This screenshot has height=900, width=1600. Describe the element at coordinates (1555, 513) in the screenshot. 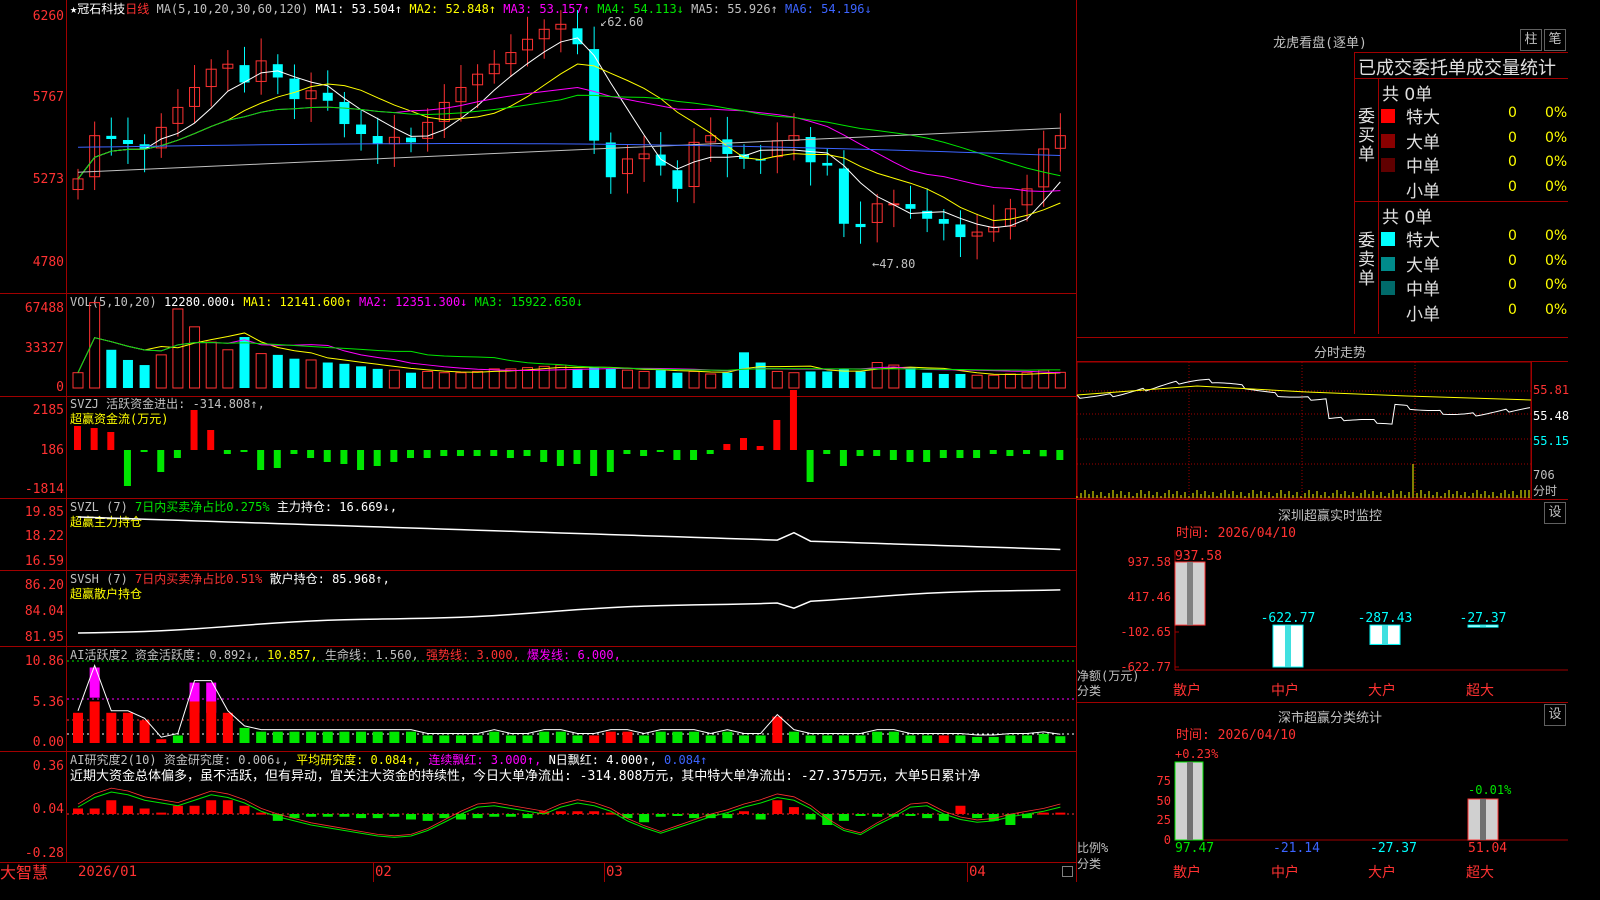

I see `monitor-settings-button: 设` at that location.